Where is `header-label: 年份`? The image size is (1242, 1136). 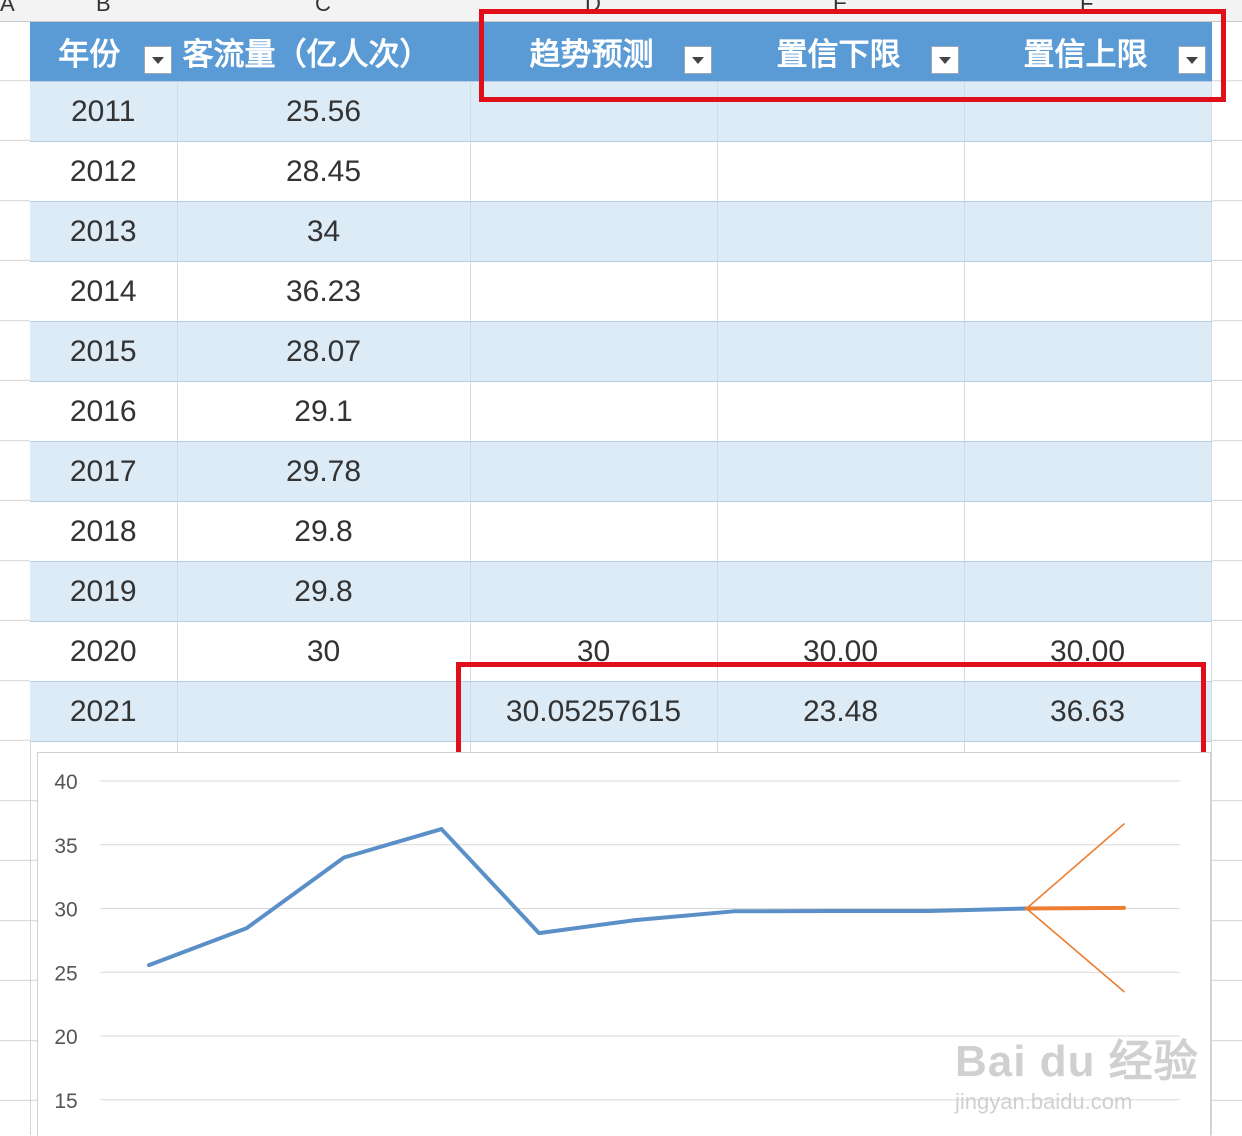 header-label: 年份 is located at coordinates (89, 55).